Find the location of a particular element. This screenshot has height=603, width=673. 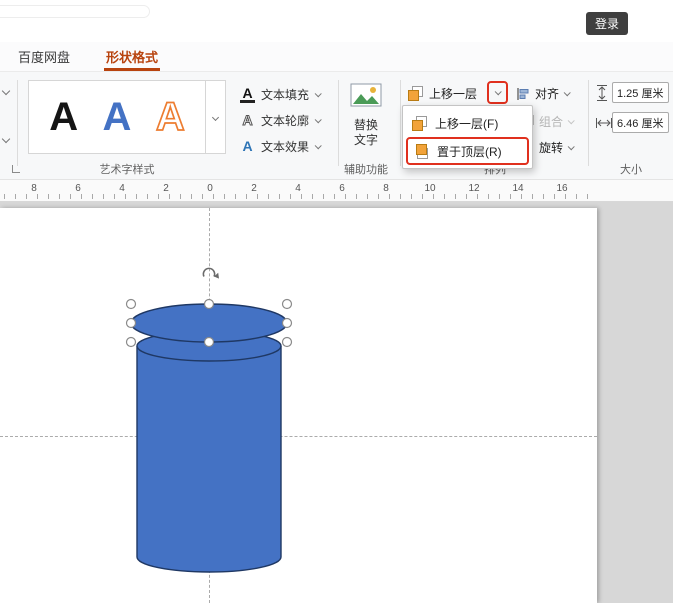

ruler-ticks is located at coordinates (300, 196).